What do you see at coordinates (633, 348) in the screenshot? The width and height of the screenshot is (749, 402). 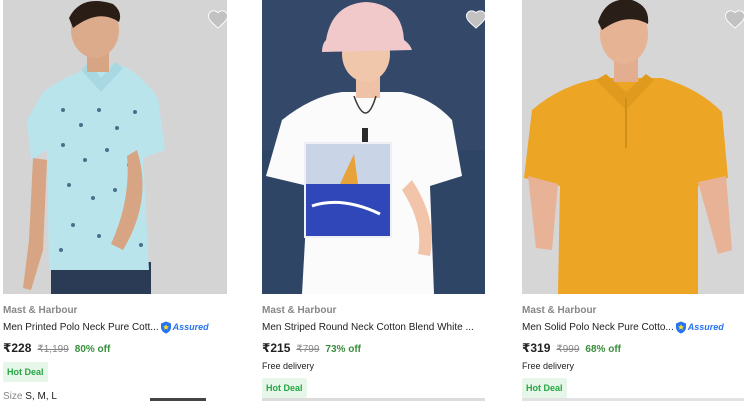 I see `price-row: ₹319 ₹999 68% off` at bounding box center [633, 348].